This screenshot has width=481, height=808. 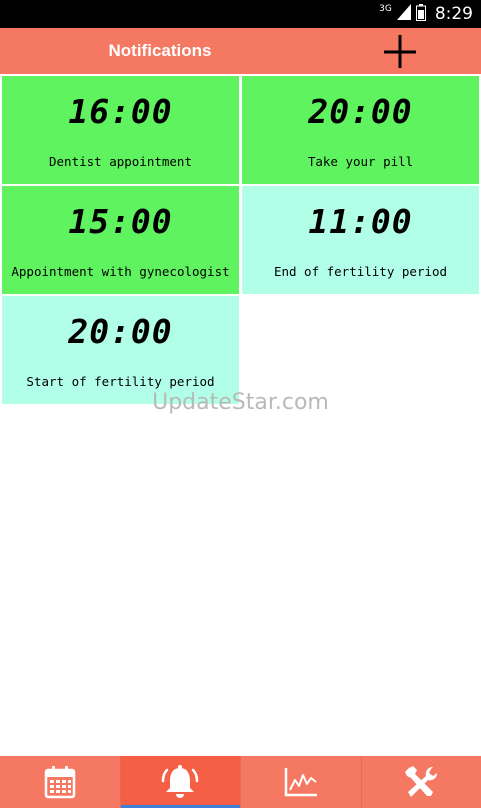 I want to click on status-icons: 3G 8:29, so click(x=426, y=14).